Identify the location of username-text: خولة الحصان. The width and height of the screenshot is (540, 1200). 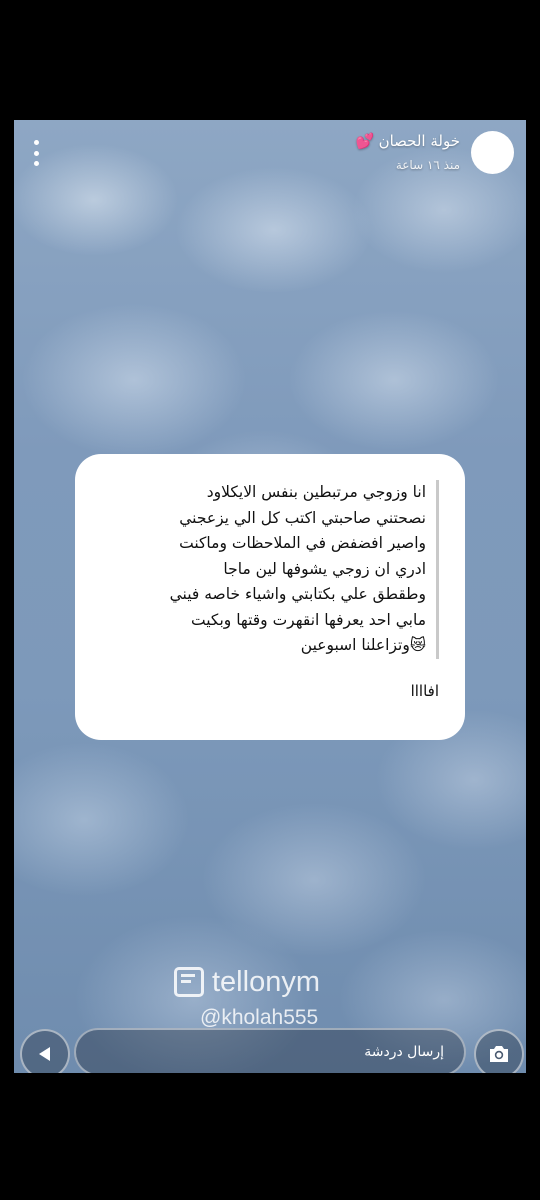
(419, 141).